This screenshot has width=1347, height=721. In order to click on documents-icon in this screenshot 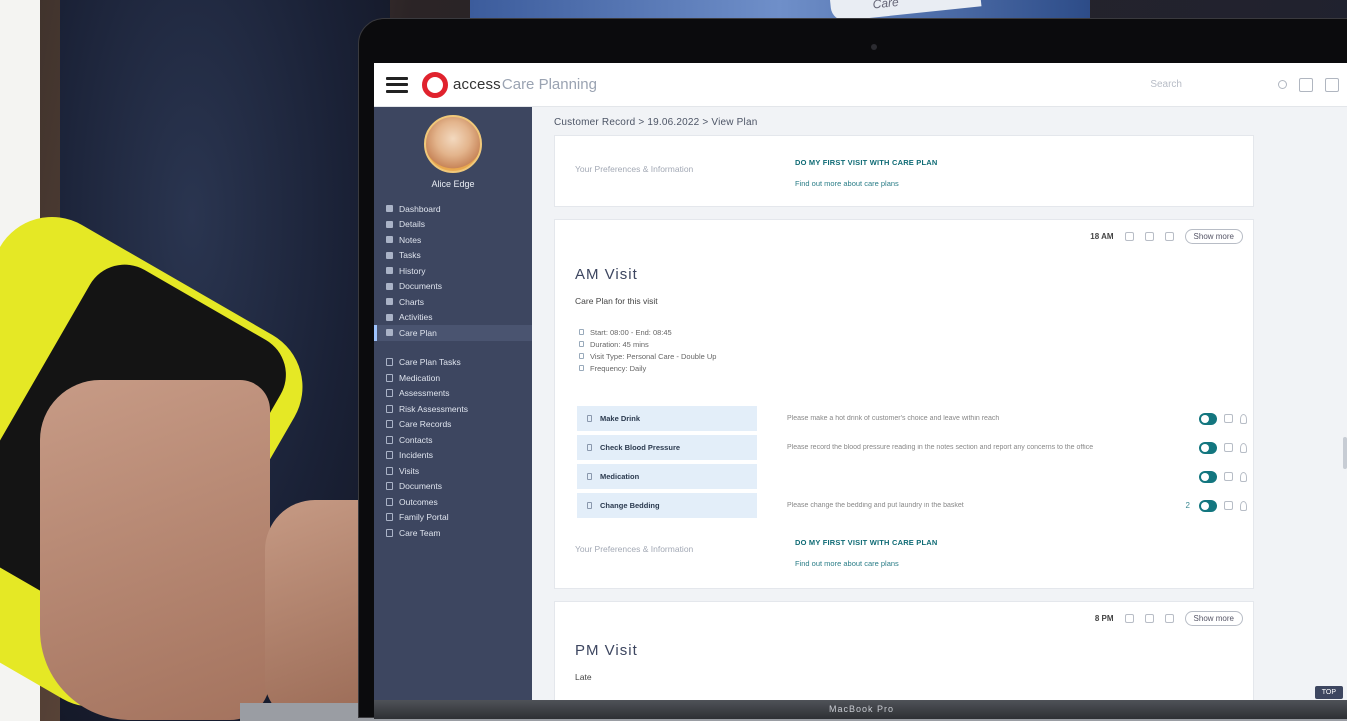, I will do `click(389, 286)`.